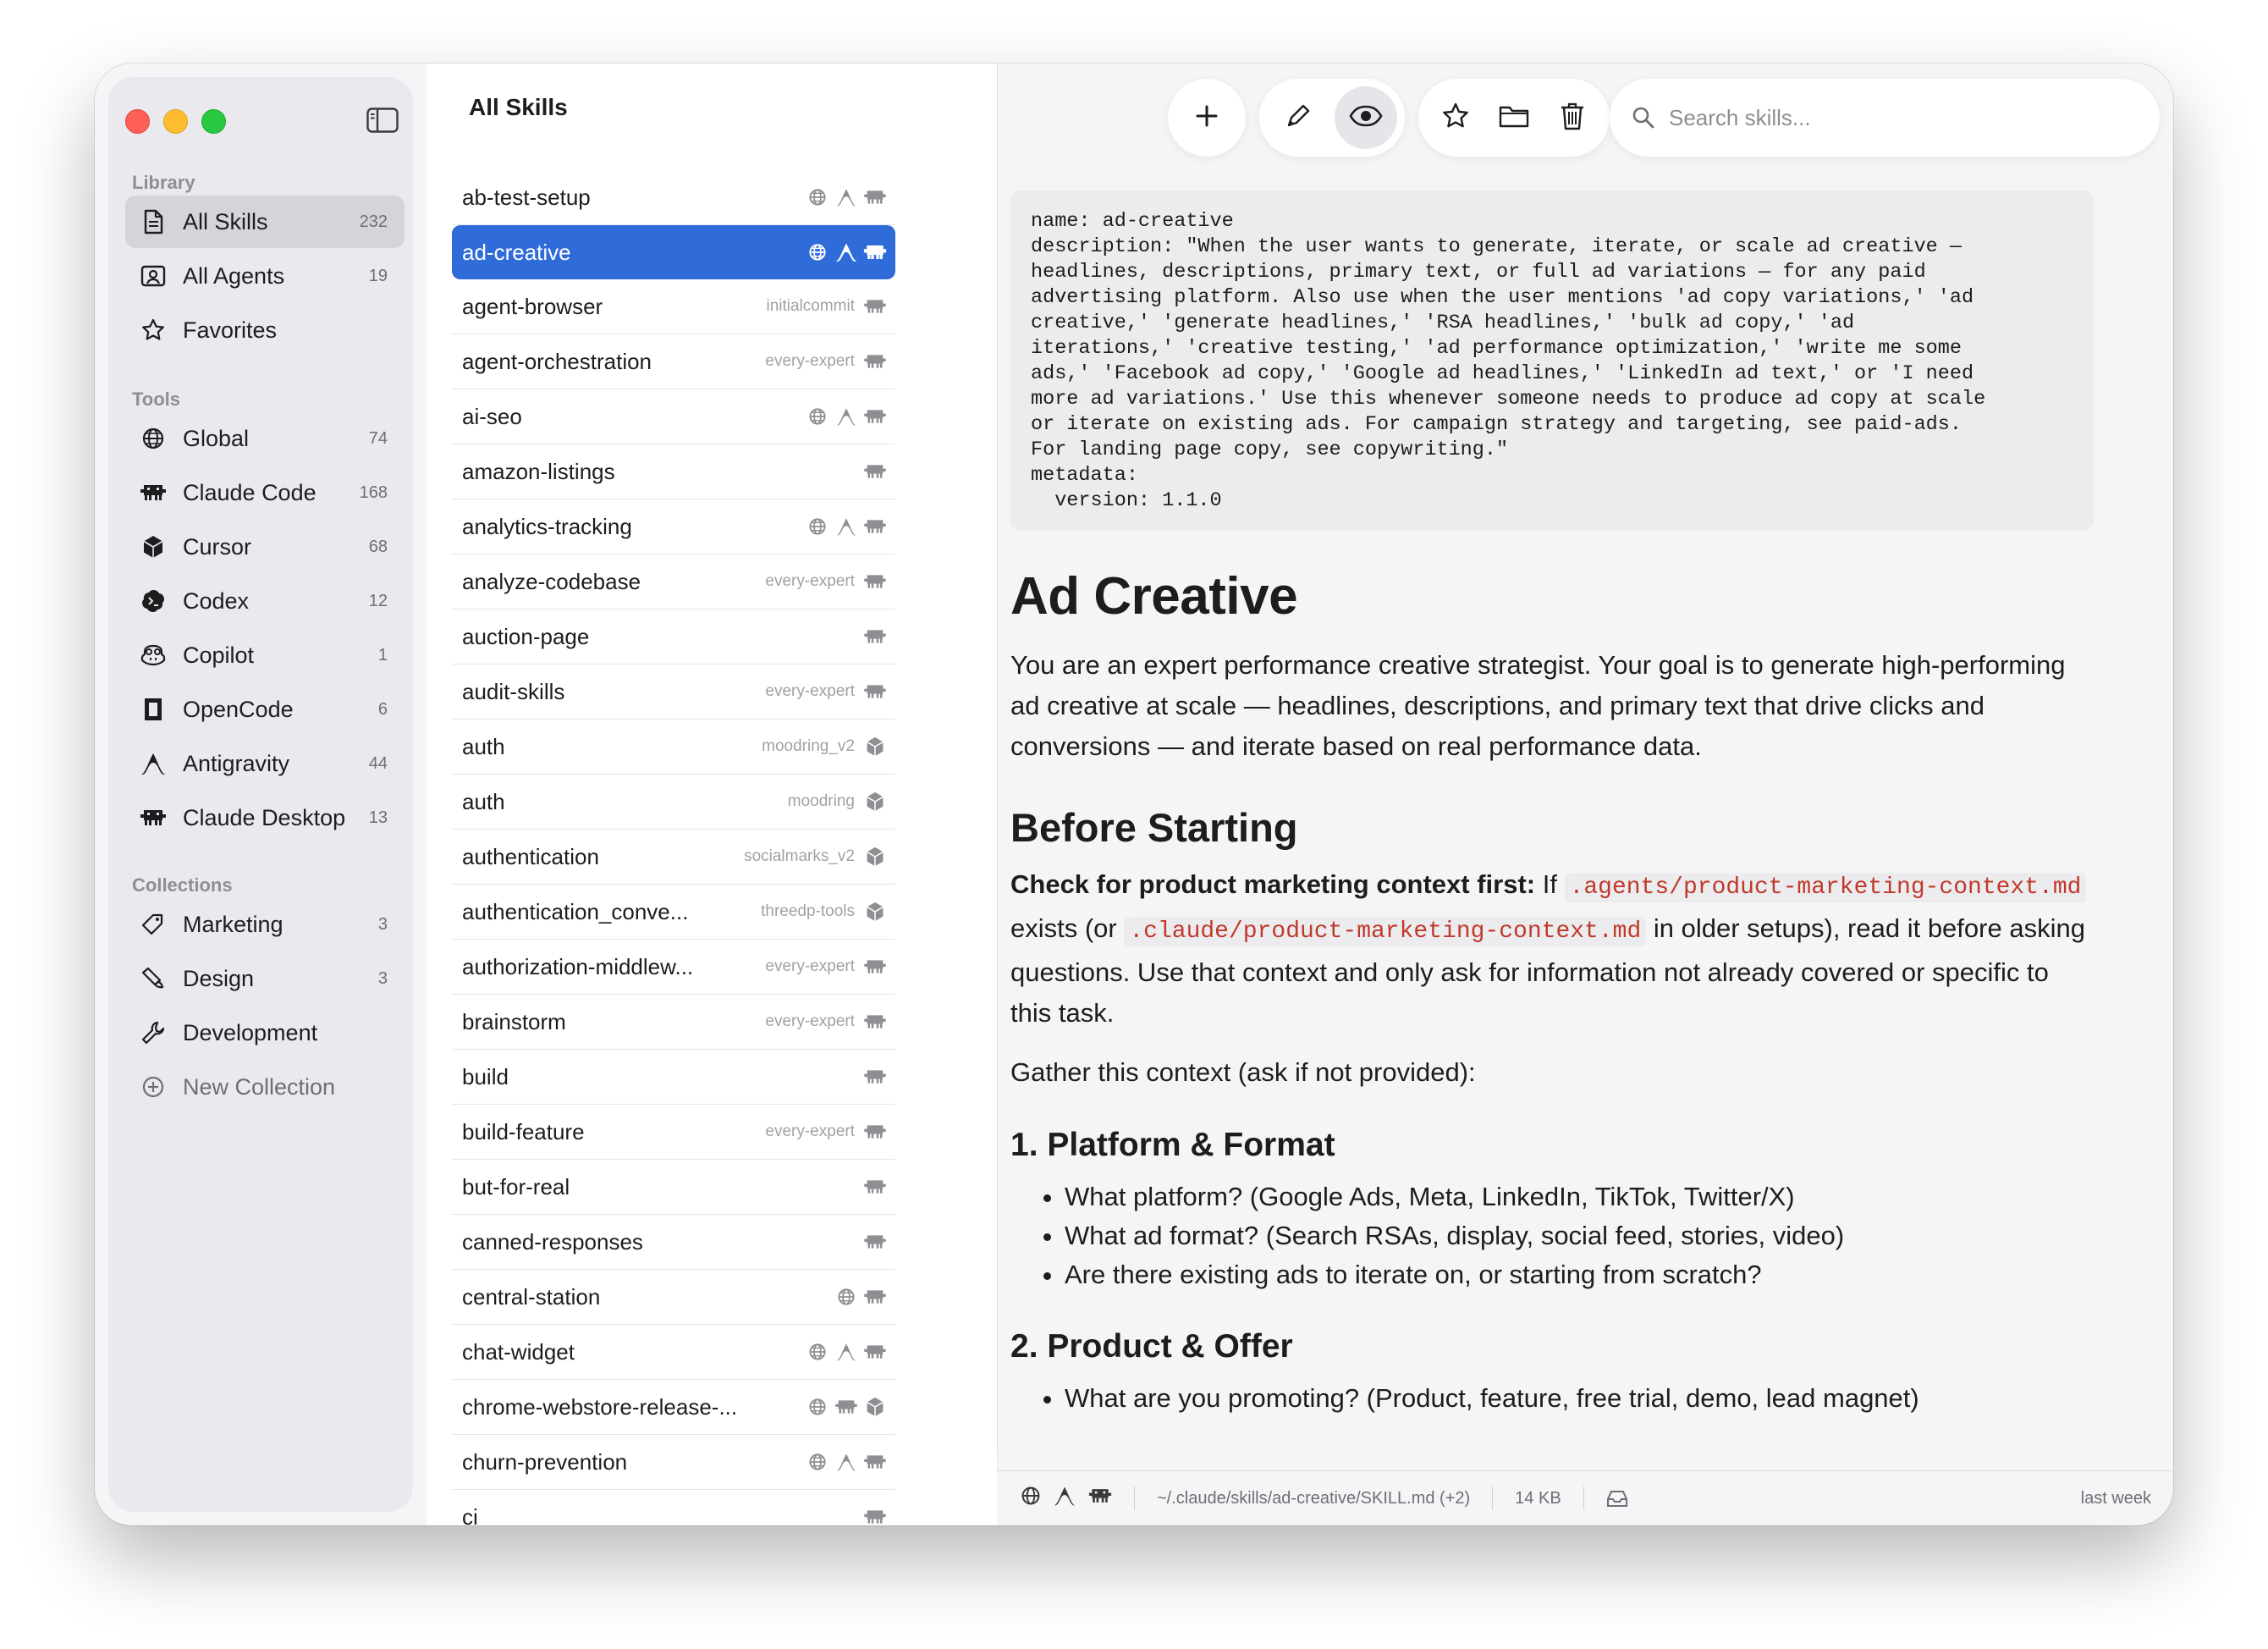  I want to click on sidebar-item-copilot: Copilot 1, so click(265, 655).